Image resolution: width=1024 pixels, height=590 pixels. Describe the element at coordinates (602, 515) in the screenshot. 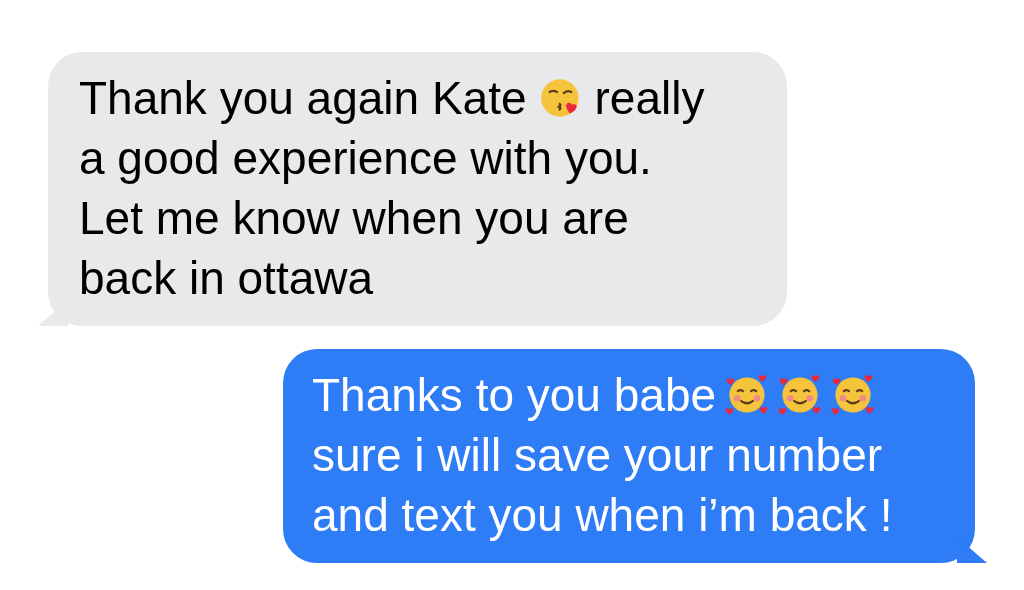

I see `message-text: and text you when i’m back !` at that location.